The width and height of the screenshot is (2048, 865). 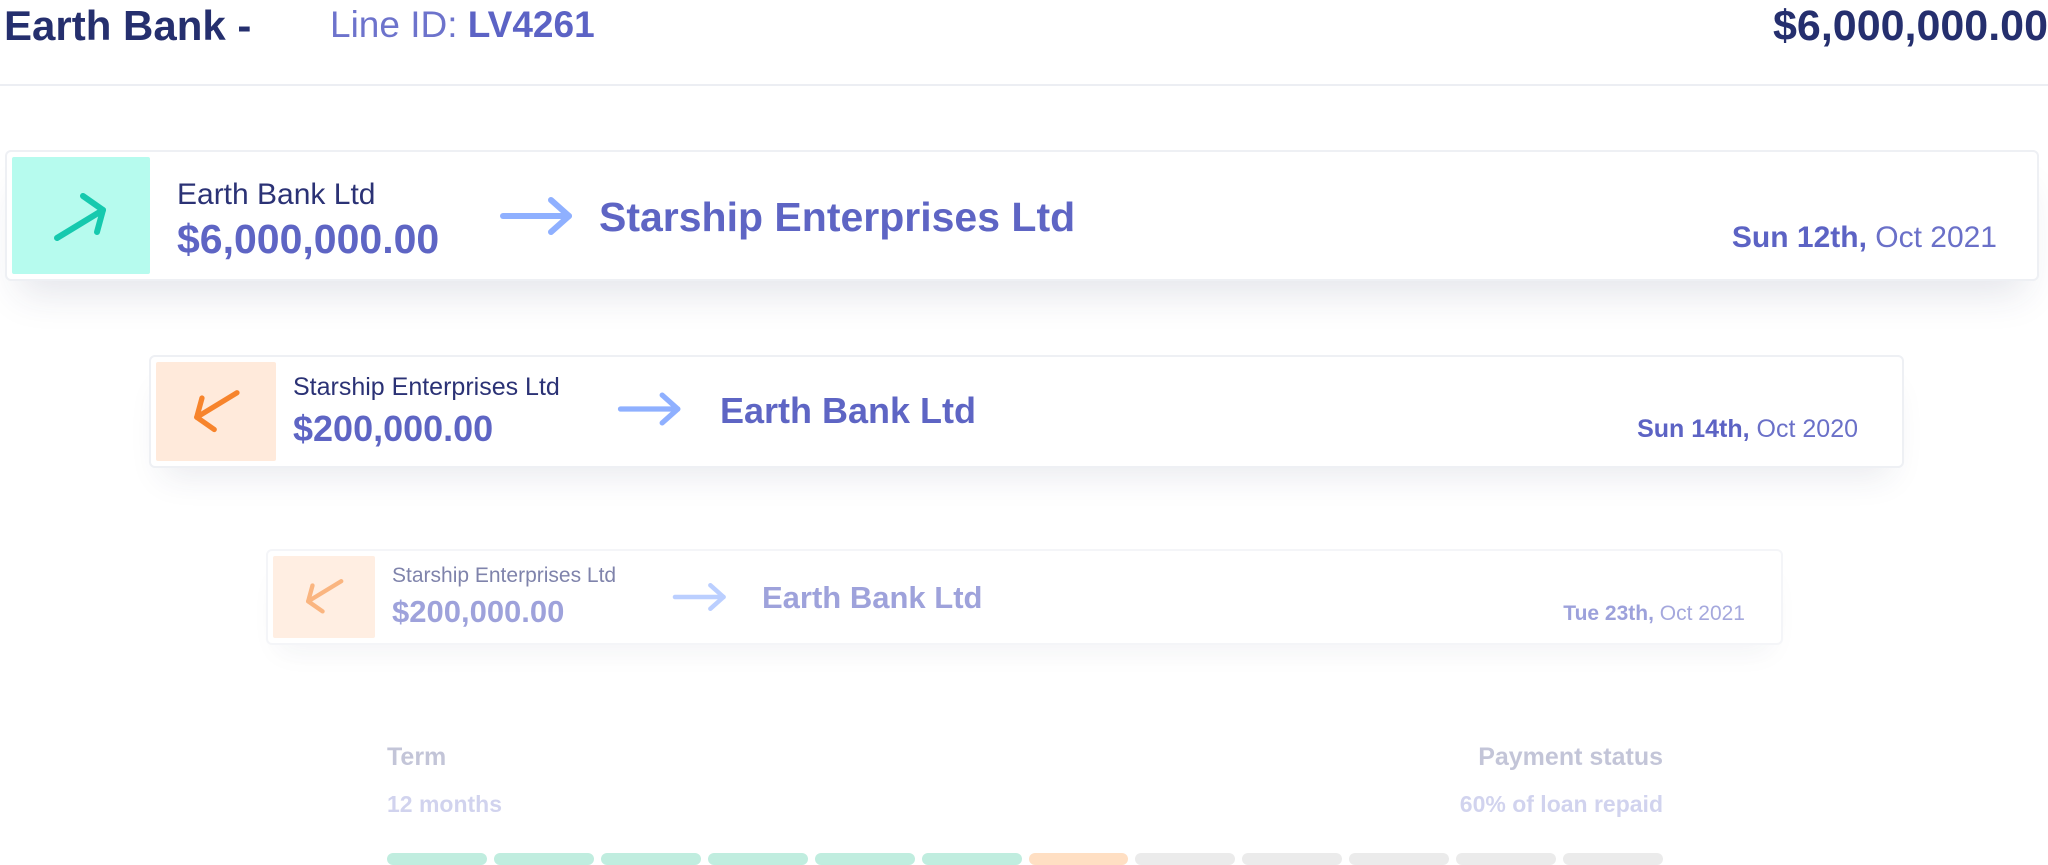 I want to click on transaction-to: Starship Enterprises Ltd, so click(x=837, y=217).